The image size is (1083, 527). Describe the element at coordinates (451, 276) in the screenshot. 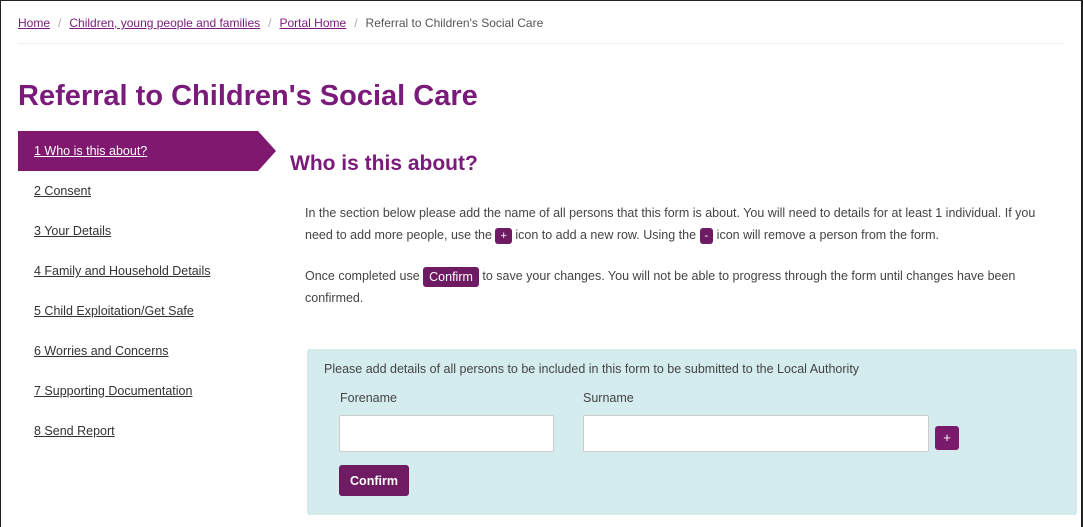

I see `confirm-badge: Confirm` at that location.